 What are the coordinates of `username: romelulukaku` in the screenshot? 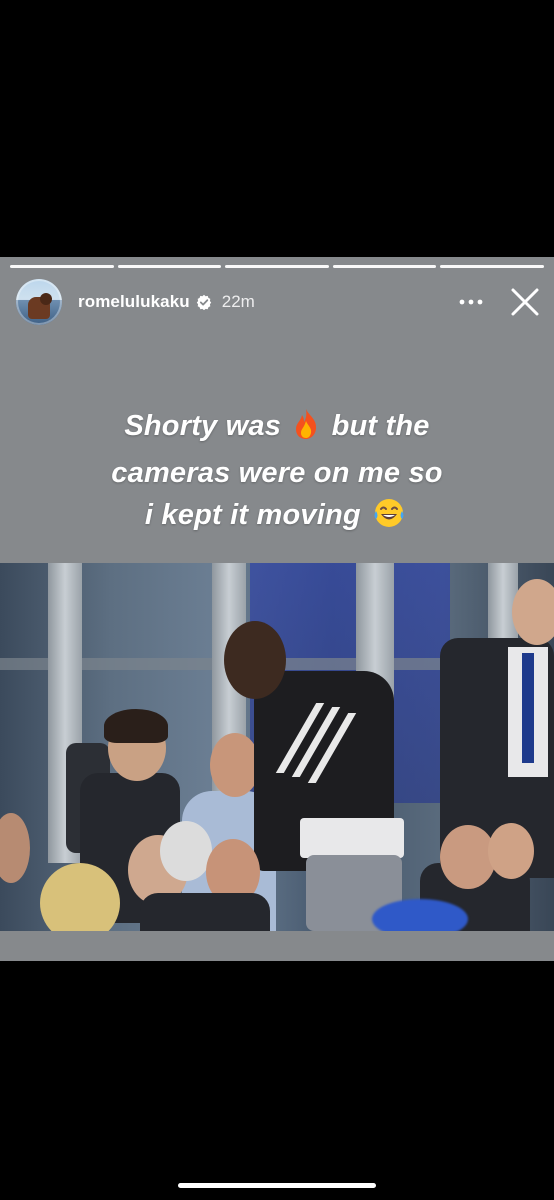 It's located at (134, 302).